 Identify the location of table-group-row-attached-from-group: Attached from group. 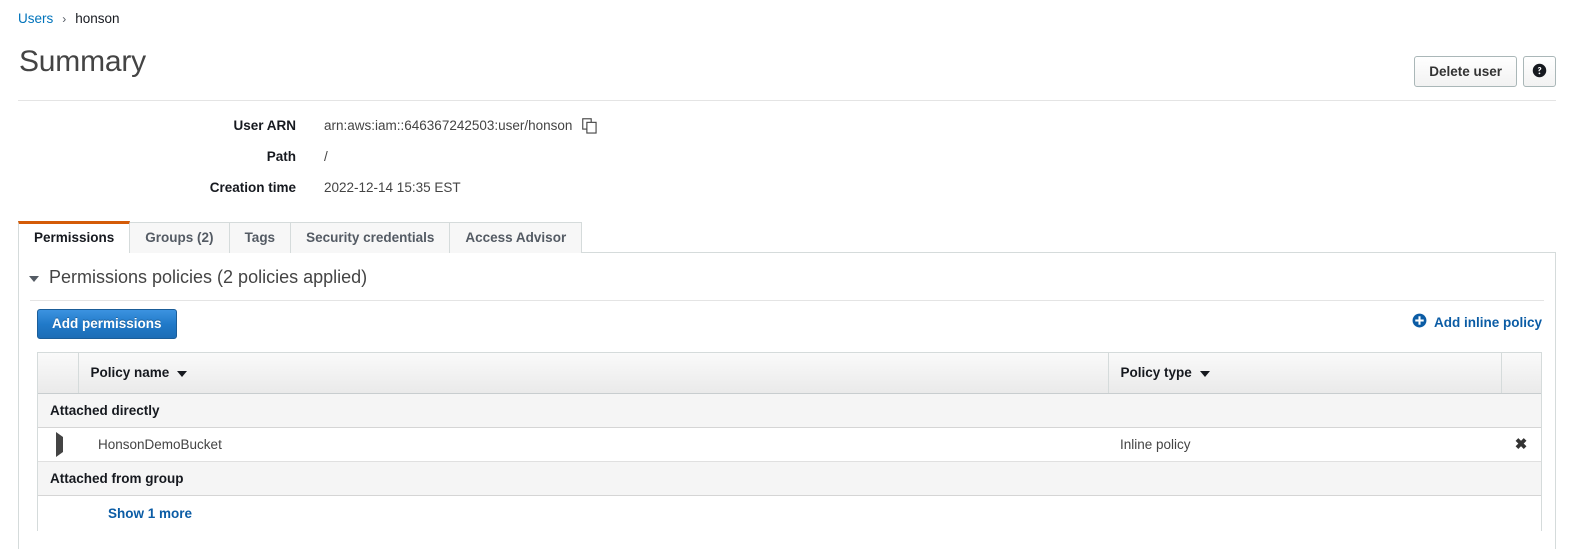
(789, 478).